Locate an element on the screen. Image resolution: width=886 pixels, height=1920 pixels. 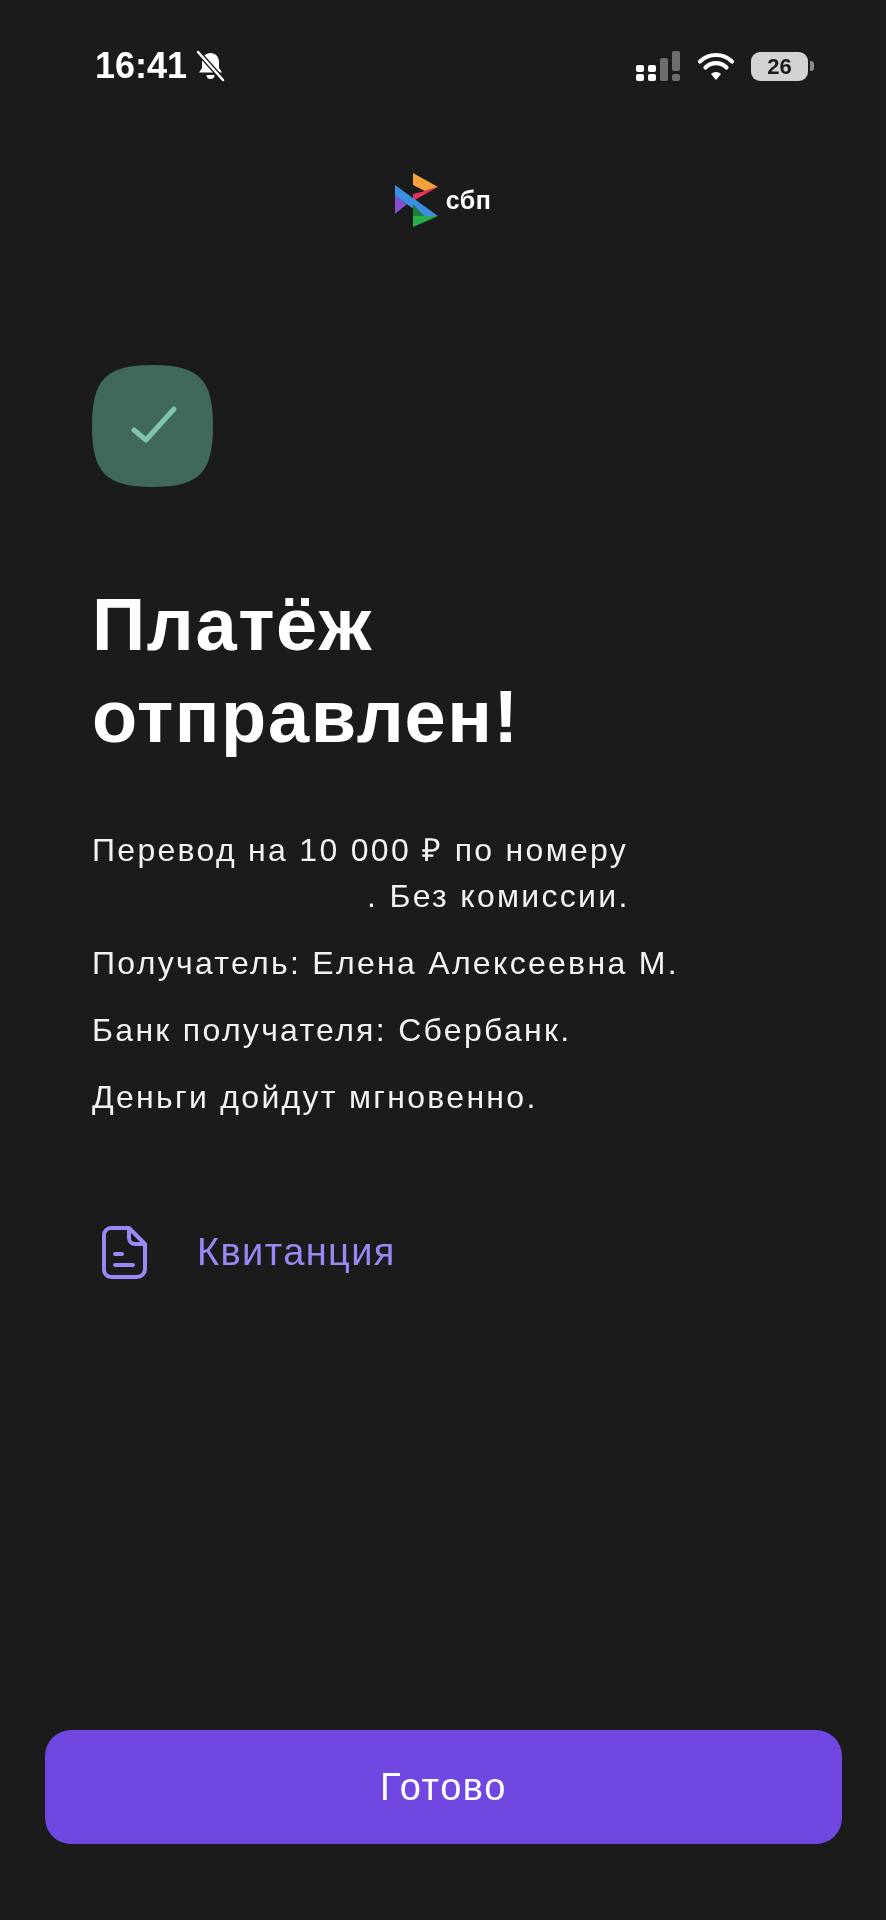
page-title: Платёж отправлен! is located at coordinates (306, 671).